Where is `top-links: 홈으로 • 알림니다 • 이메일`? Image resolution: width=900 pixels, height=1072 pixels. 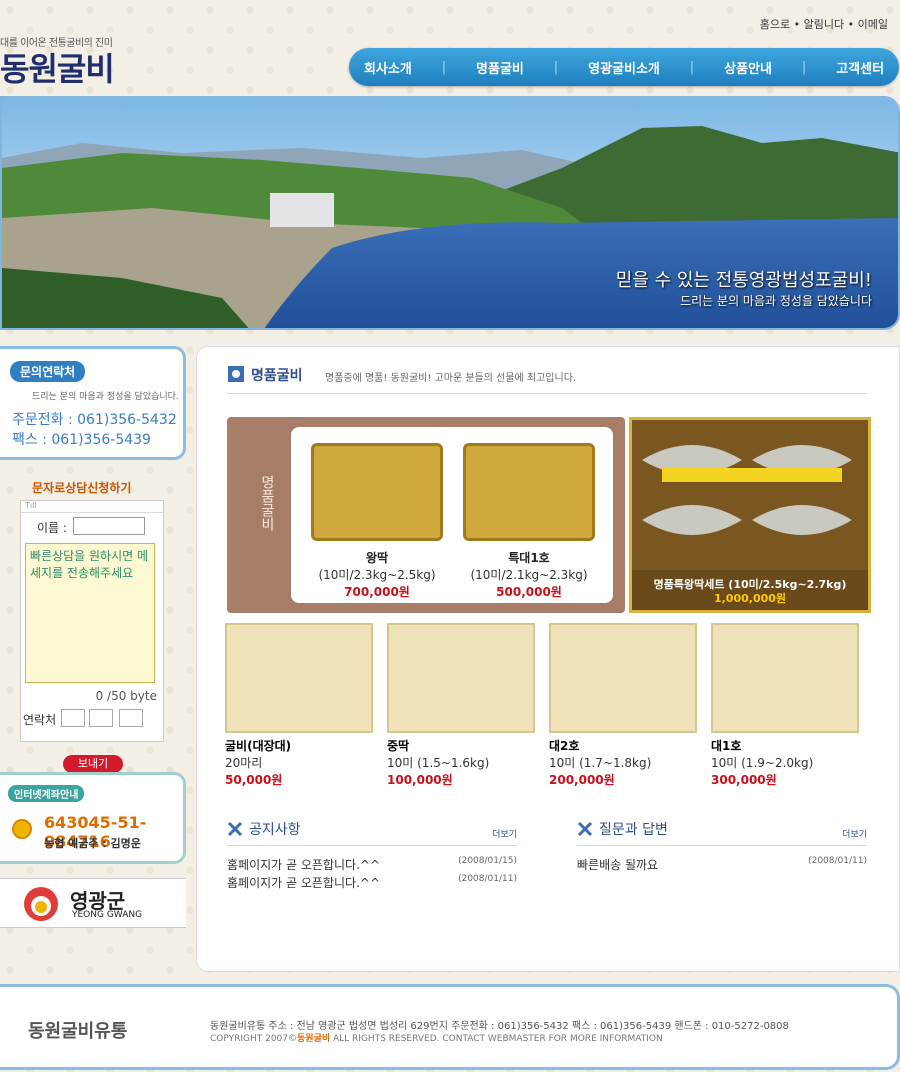
top-links: 홈으로 • 알림니다 • 이메일 is located at coordinates (823, 24).